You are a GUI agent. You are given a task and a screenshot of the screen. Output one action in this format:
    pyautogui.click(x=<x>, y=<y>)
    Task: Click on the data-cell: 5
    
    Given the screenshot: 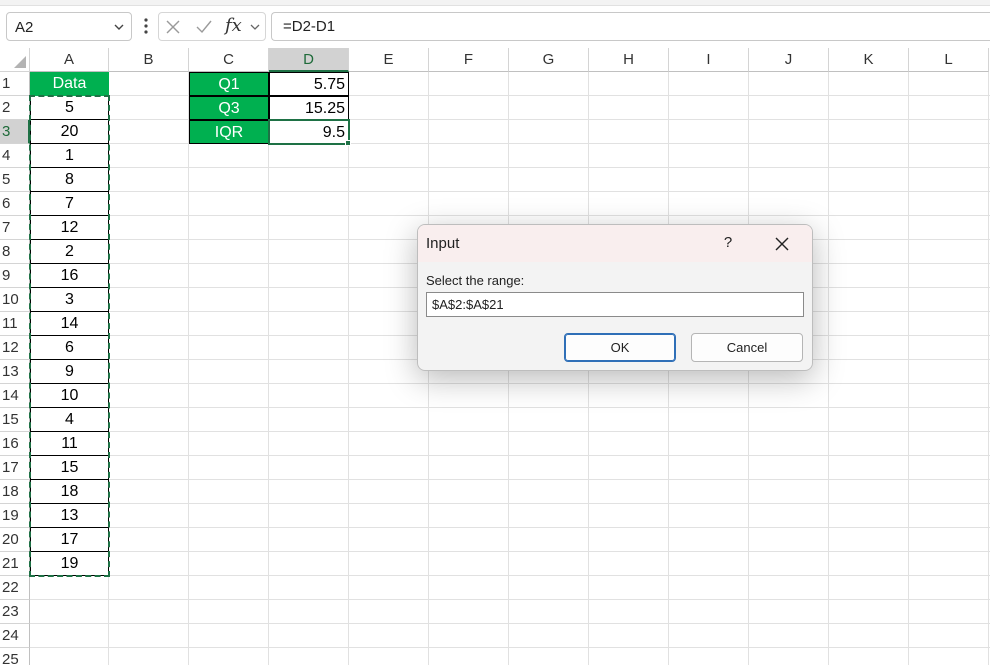 What is the action you would take?
    pyautogui.click(x=69, y=108)
    